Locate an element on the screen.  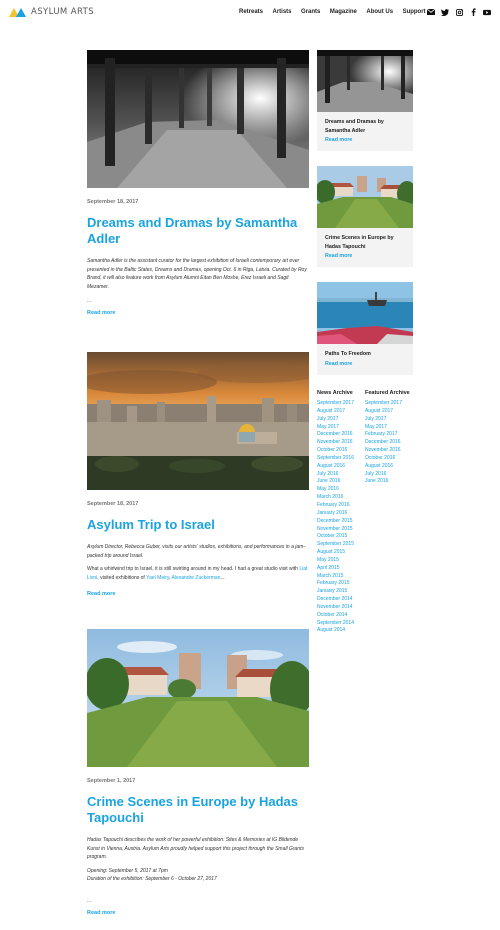
nav-about-us: About Us is located at coordinates (379, 12).